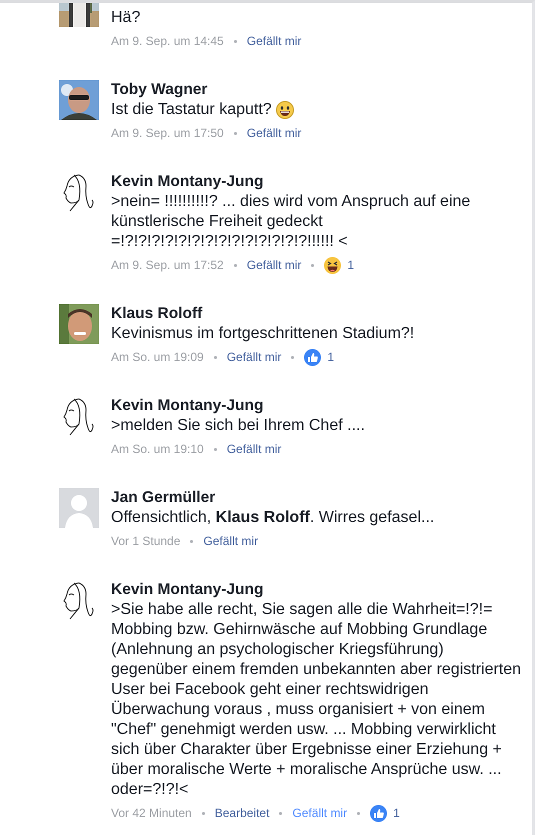  Describe the element at coordinates (157, 449) in the screenshot. I see `timestamp: Am So. um 19:10` at that location.